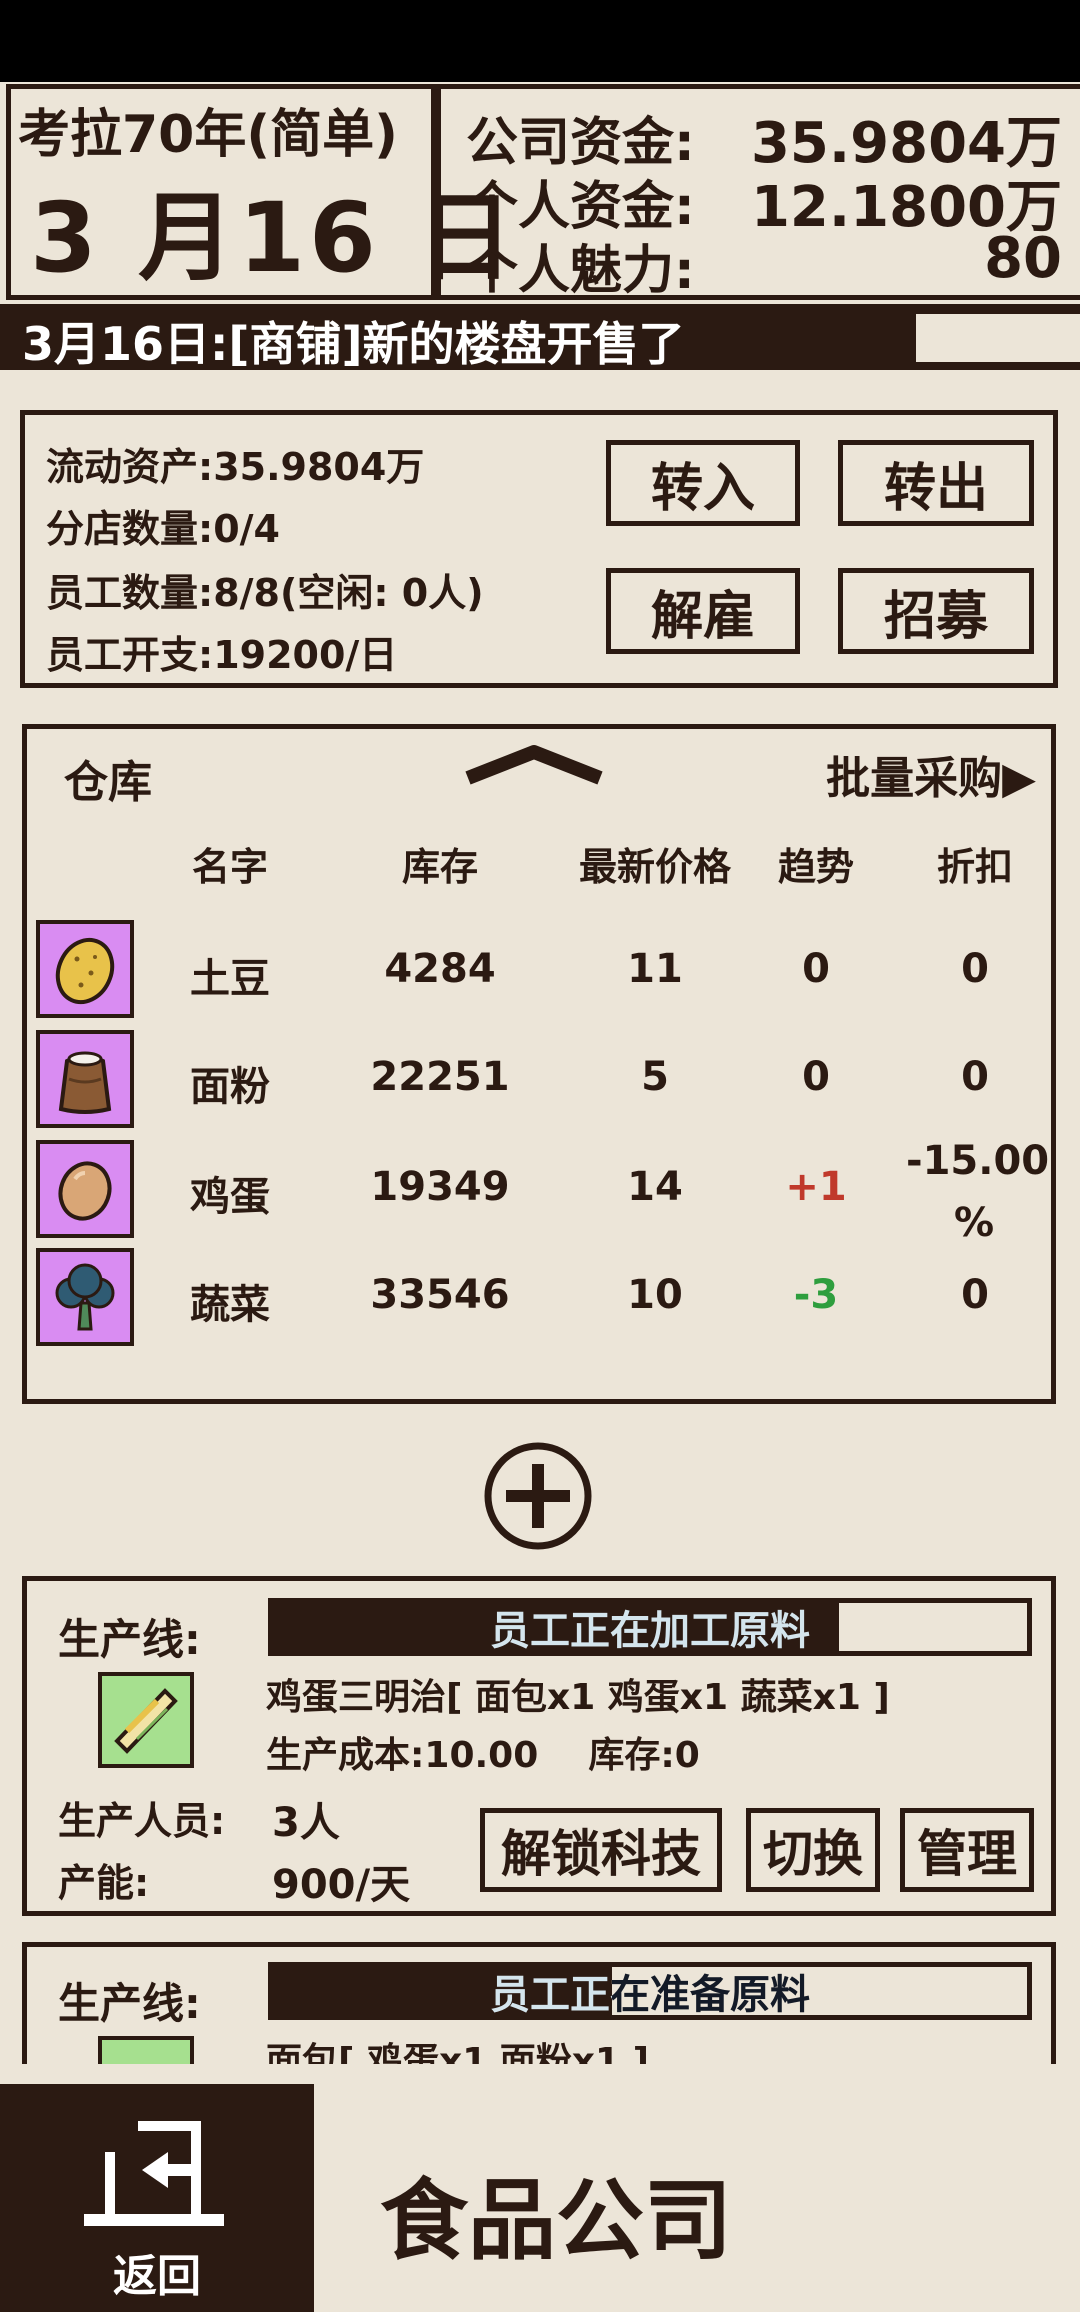  Describe the element at coordinates (439, 867) in the screenshot. I see `col-header-stock: 库存` at that location.